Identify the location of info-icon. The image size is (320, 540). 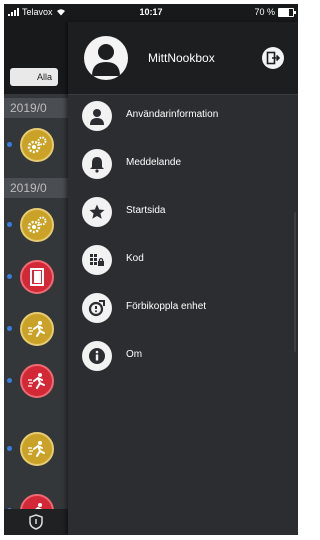
(97, 356).